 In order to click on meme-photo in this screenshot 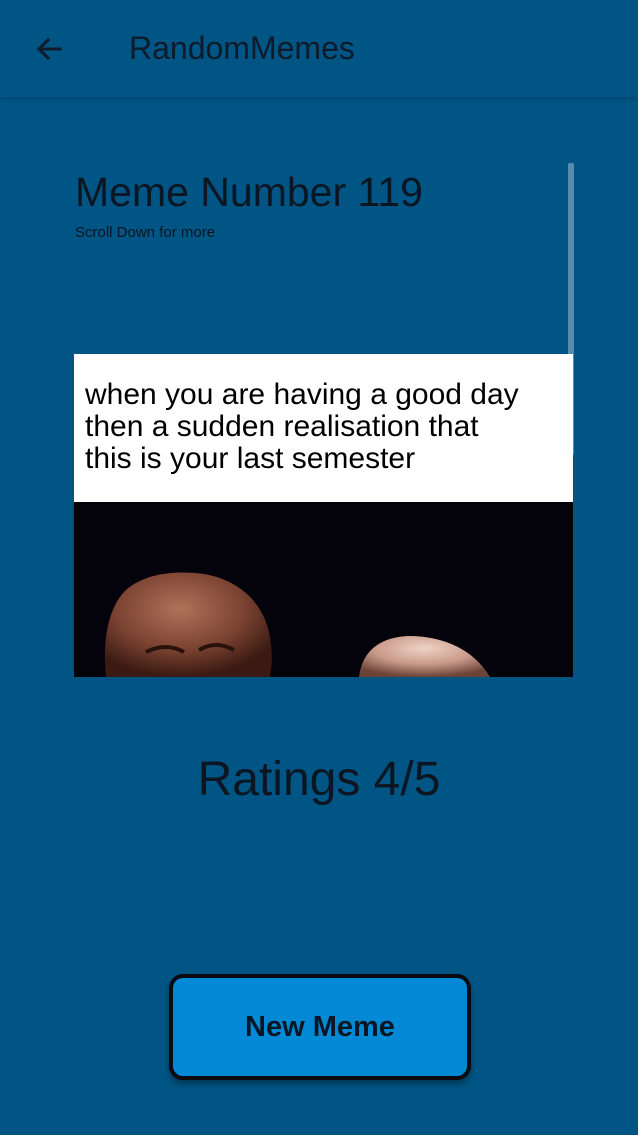, I will do `click(323, 589)`.